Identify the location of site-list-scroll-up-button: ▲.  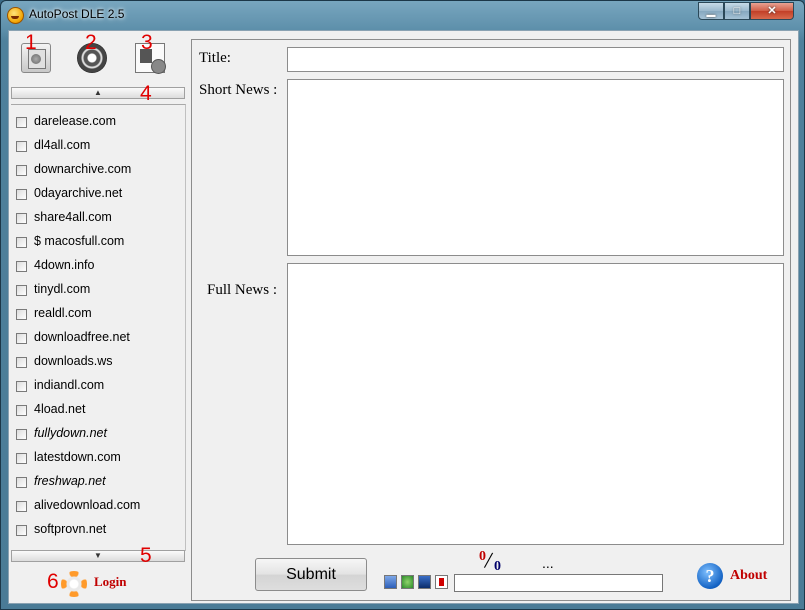
(98, 93).